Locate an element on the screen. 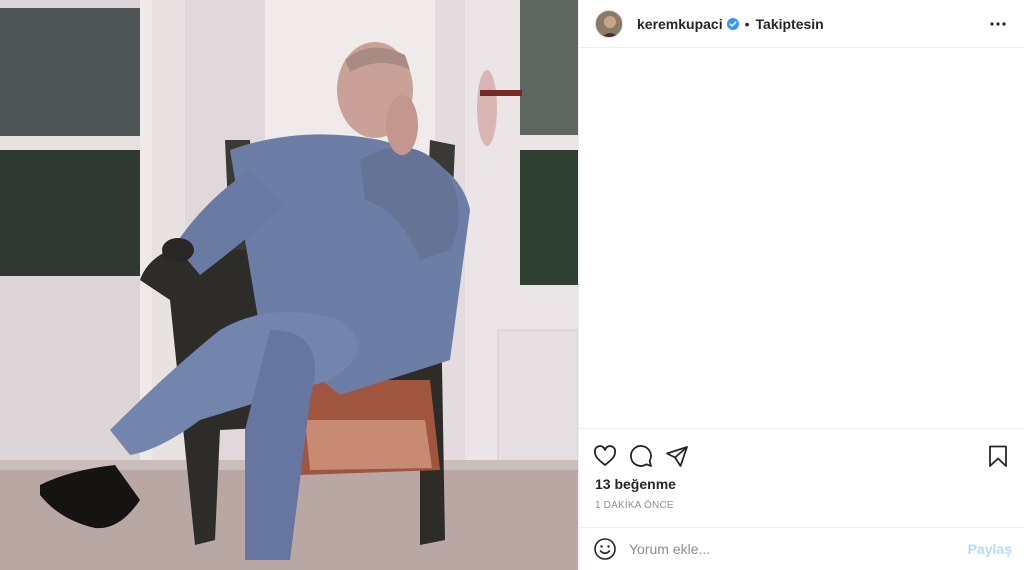 This screenshot has width=1024, height=570. emoji-icon is located at coordinates (605, 549).